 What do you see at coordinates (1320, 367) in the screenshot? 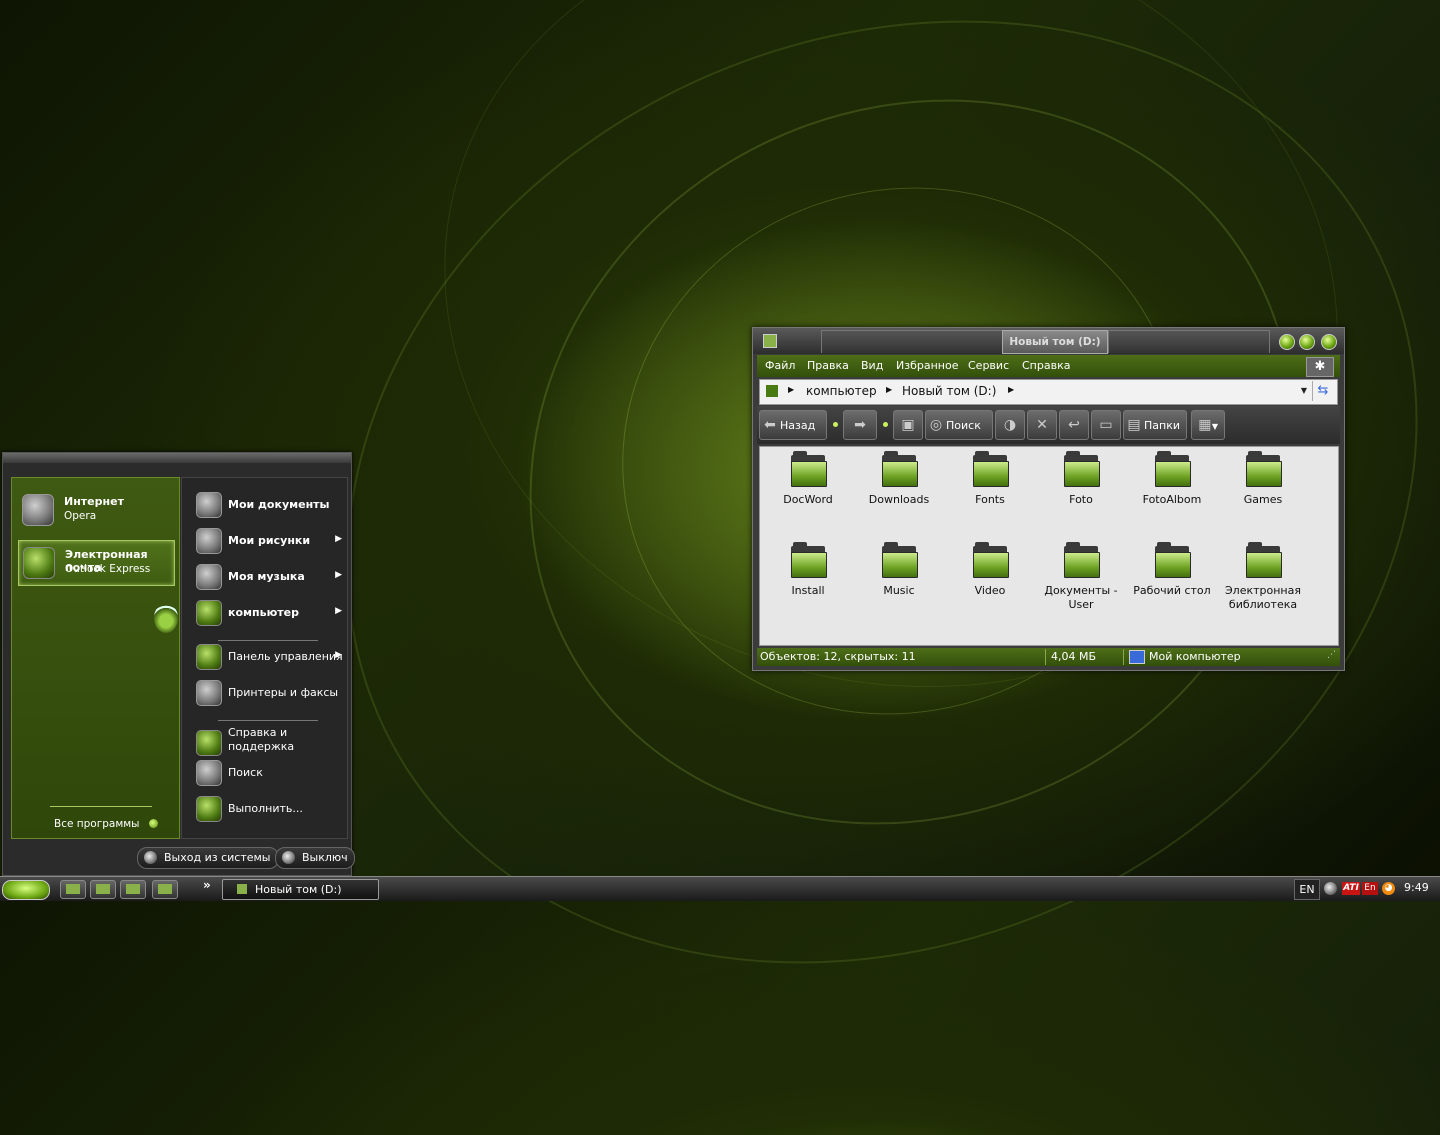
I see `gear-icon: ✱` at bounding box center [1320, 367].